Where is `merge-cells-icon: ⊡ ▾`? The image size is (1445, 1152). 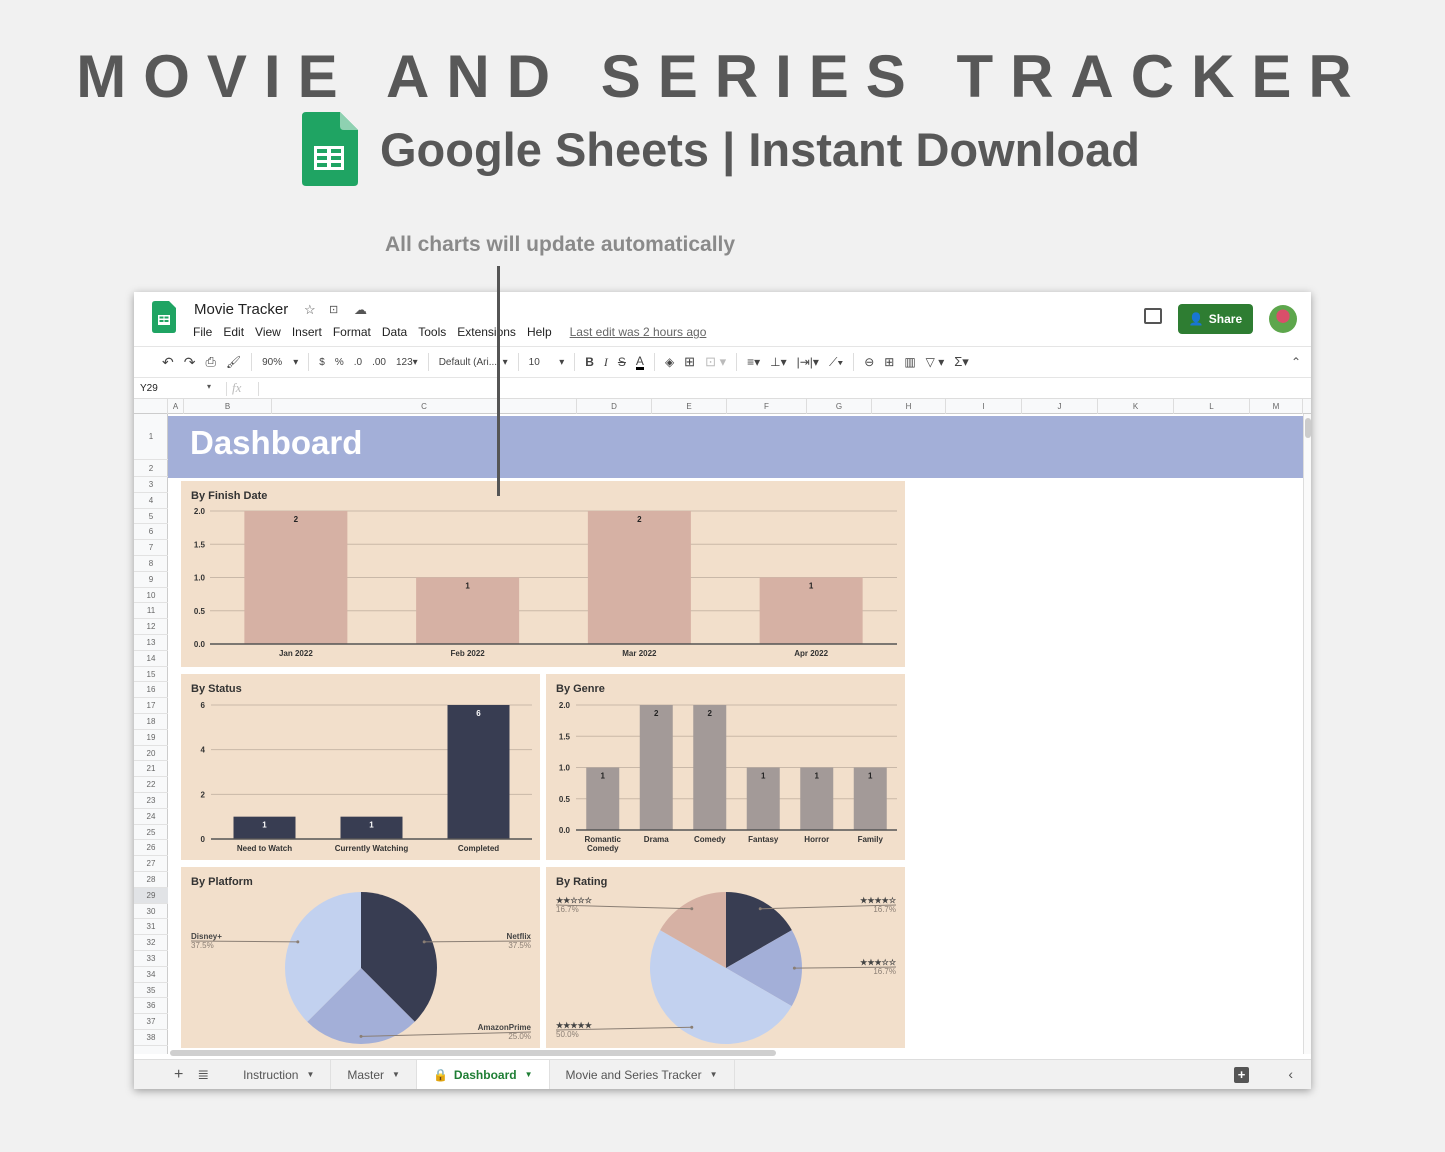 merge-cells-icon: ⊡ ▾ is located at coordinates (715, 362).